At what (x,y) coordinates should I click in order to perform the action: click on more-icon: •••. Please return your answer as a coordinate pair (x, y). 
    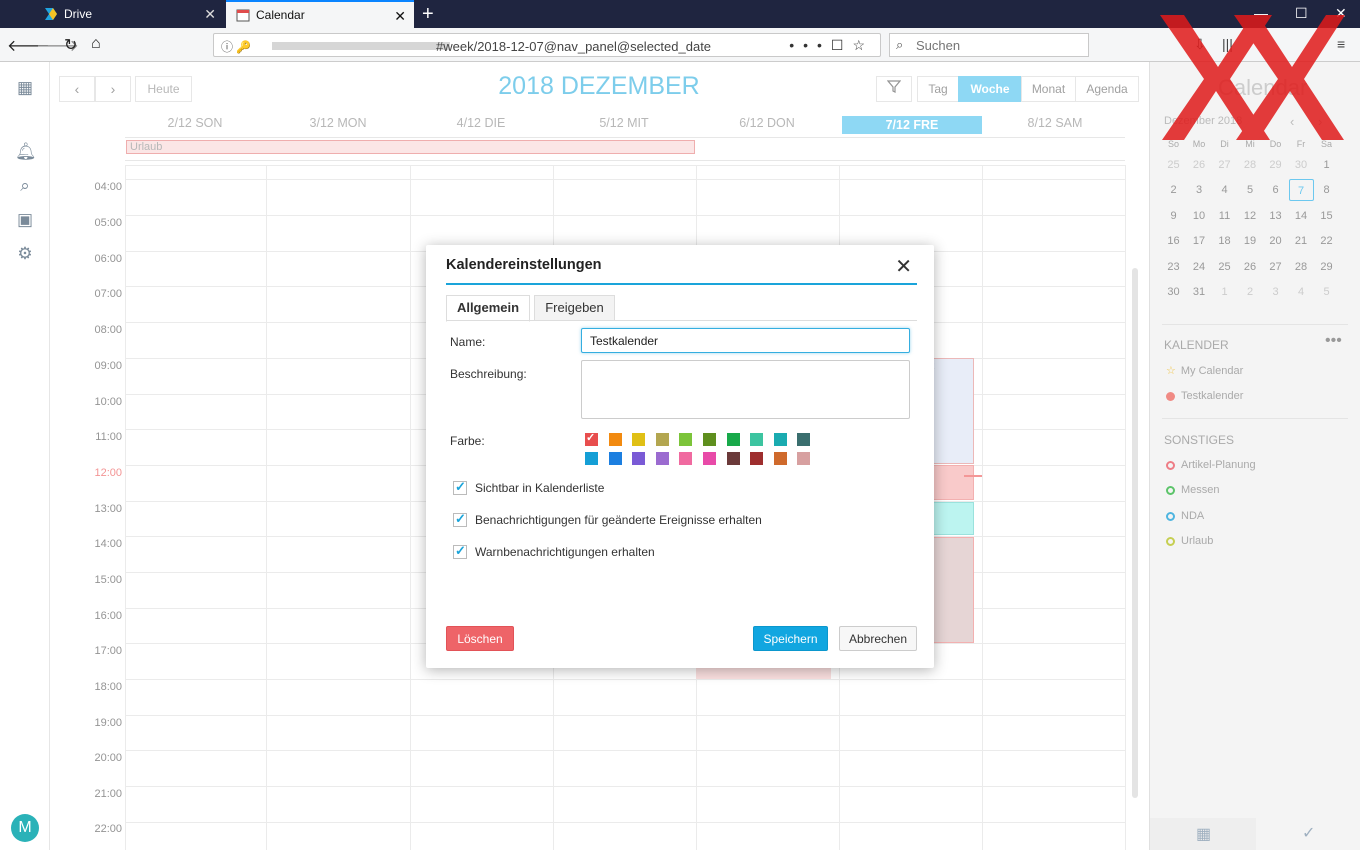
    Looking at the image, I should click on (1333, 341).